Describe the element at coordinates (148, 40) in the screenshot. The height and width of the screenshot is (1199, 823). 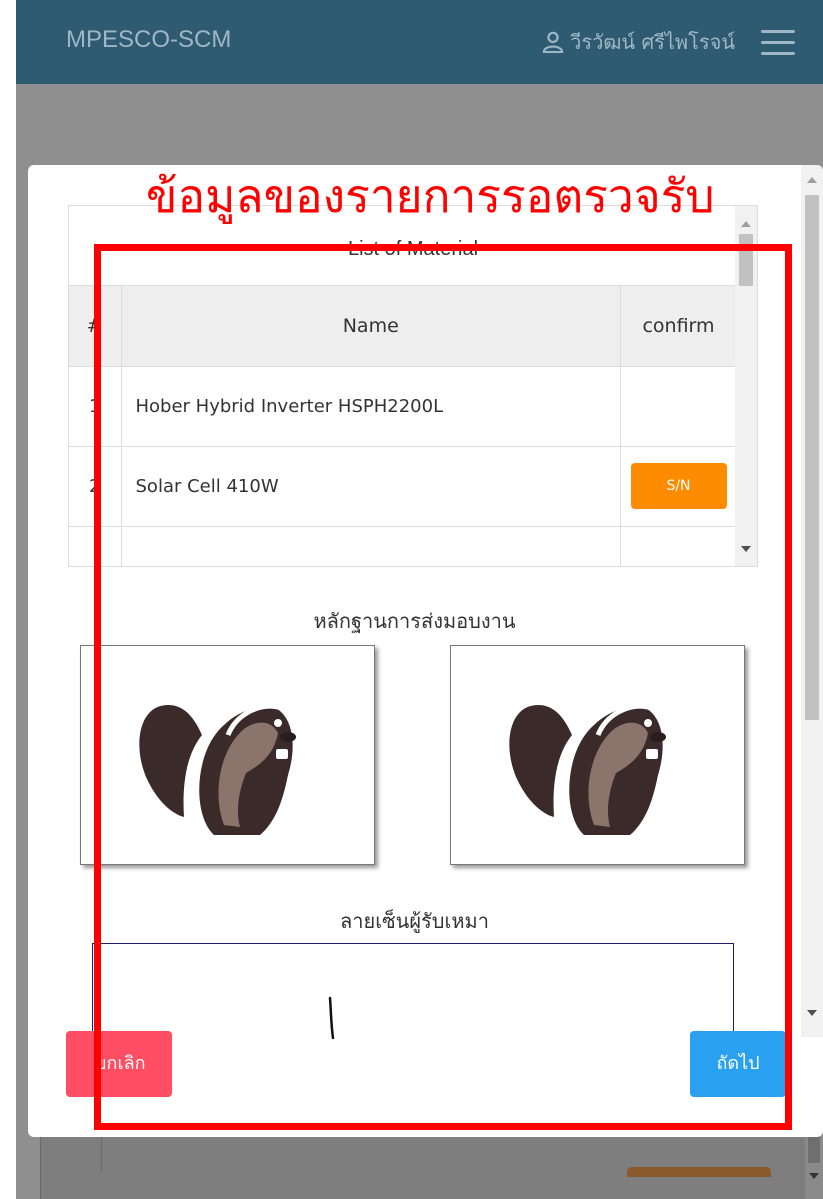
I see `brand-title: MPESCO-SCM` at that location.